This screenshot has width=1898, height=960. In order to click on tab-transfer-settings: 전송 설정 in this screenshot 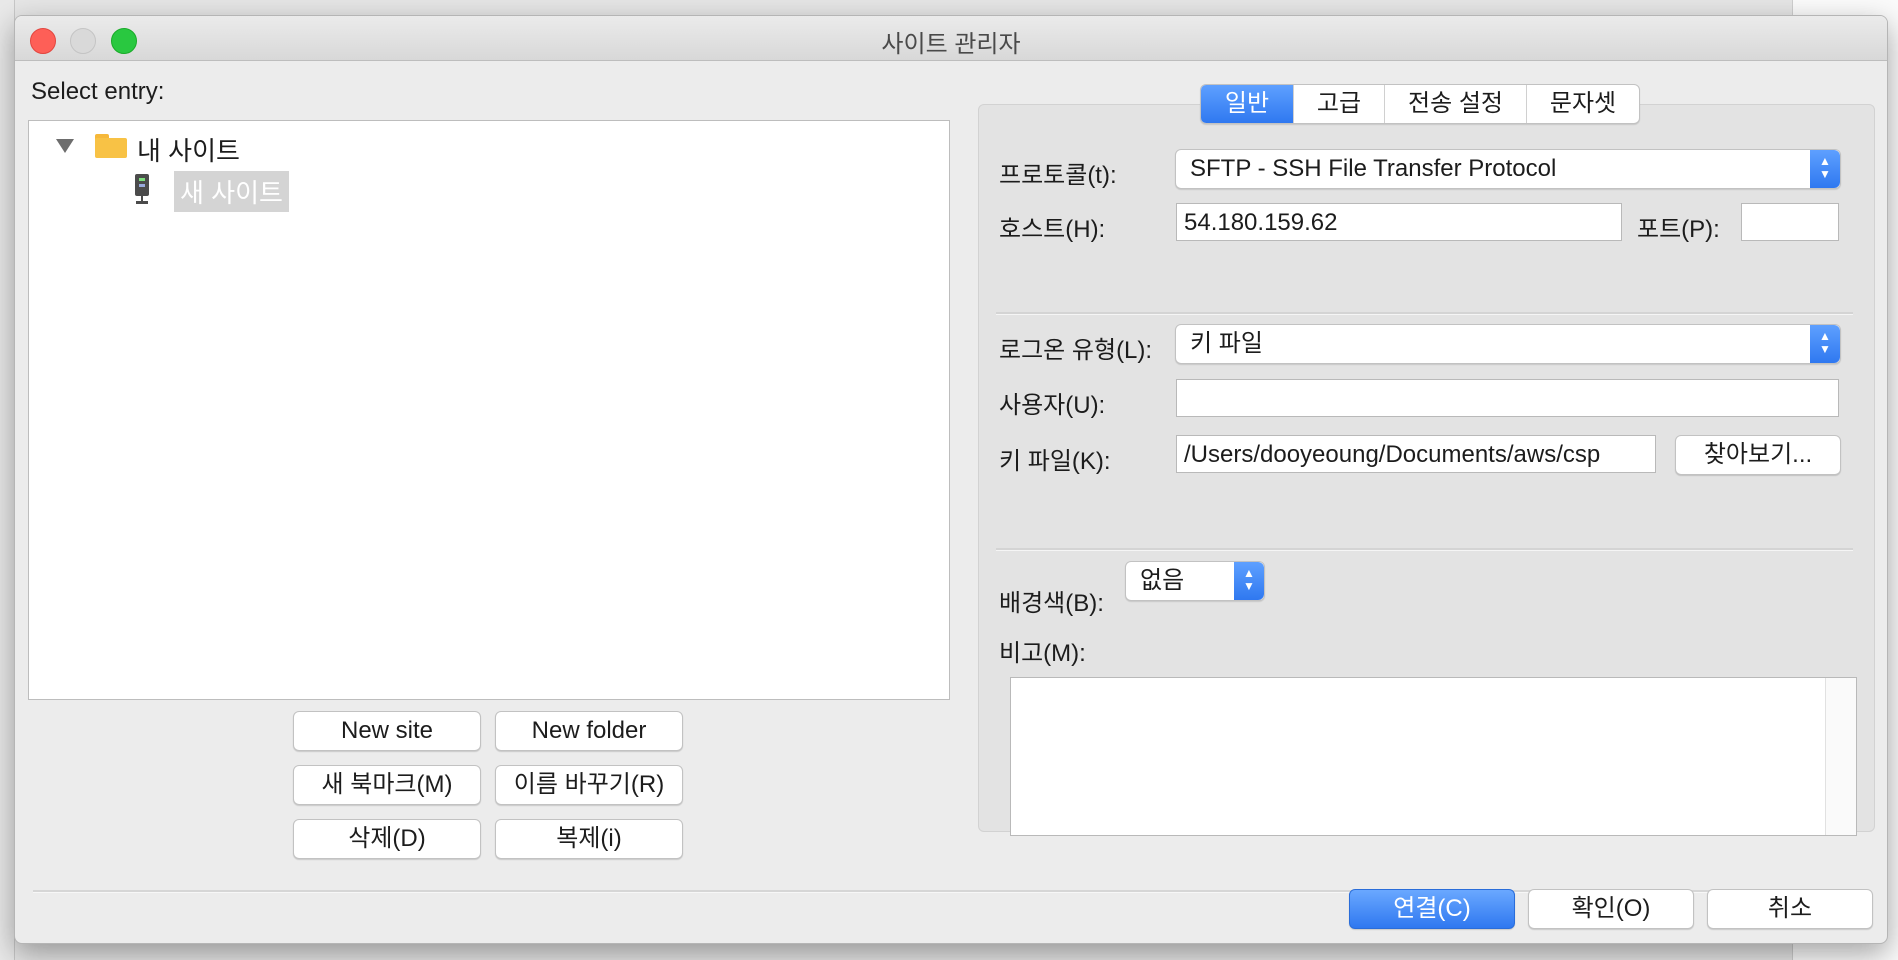, I will do `click(1455, 104)`.